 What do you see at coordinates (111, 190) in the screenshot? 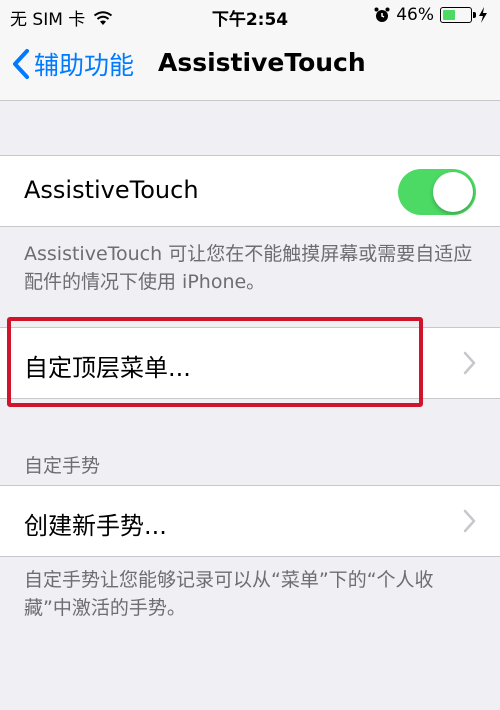
I see `assistive-touch-label: AssistiveTouch` at bounding box center [111, 190].